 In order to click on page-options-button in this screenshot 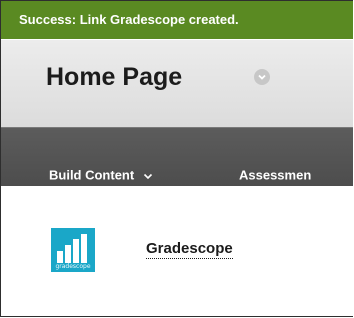, I will do `click(262, 77)`.